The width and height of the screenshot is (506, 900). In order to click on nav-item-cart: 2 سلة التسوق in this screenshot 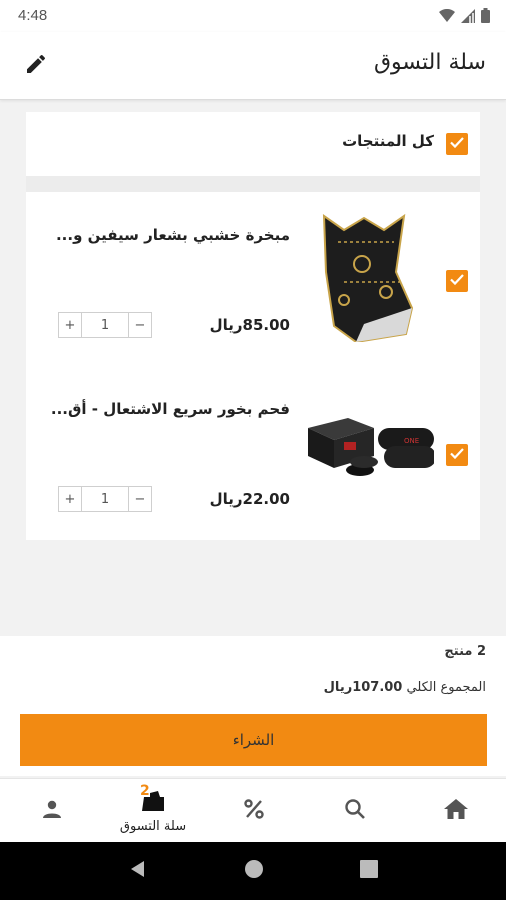, I will do `click(153, 811)`.